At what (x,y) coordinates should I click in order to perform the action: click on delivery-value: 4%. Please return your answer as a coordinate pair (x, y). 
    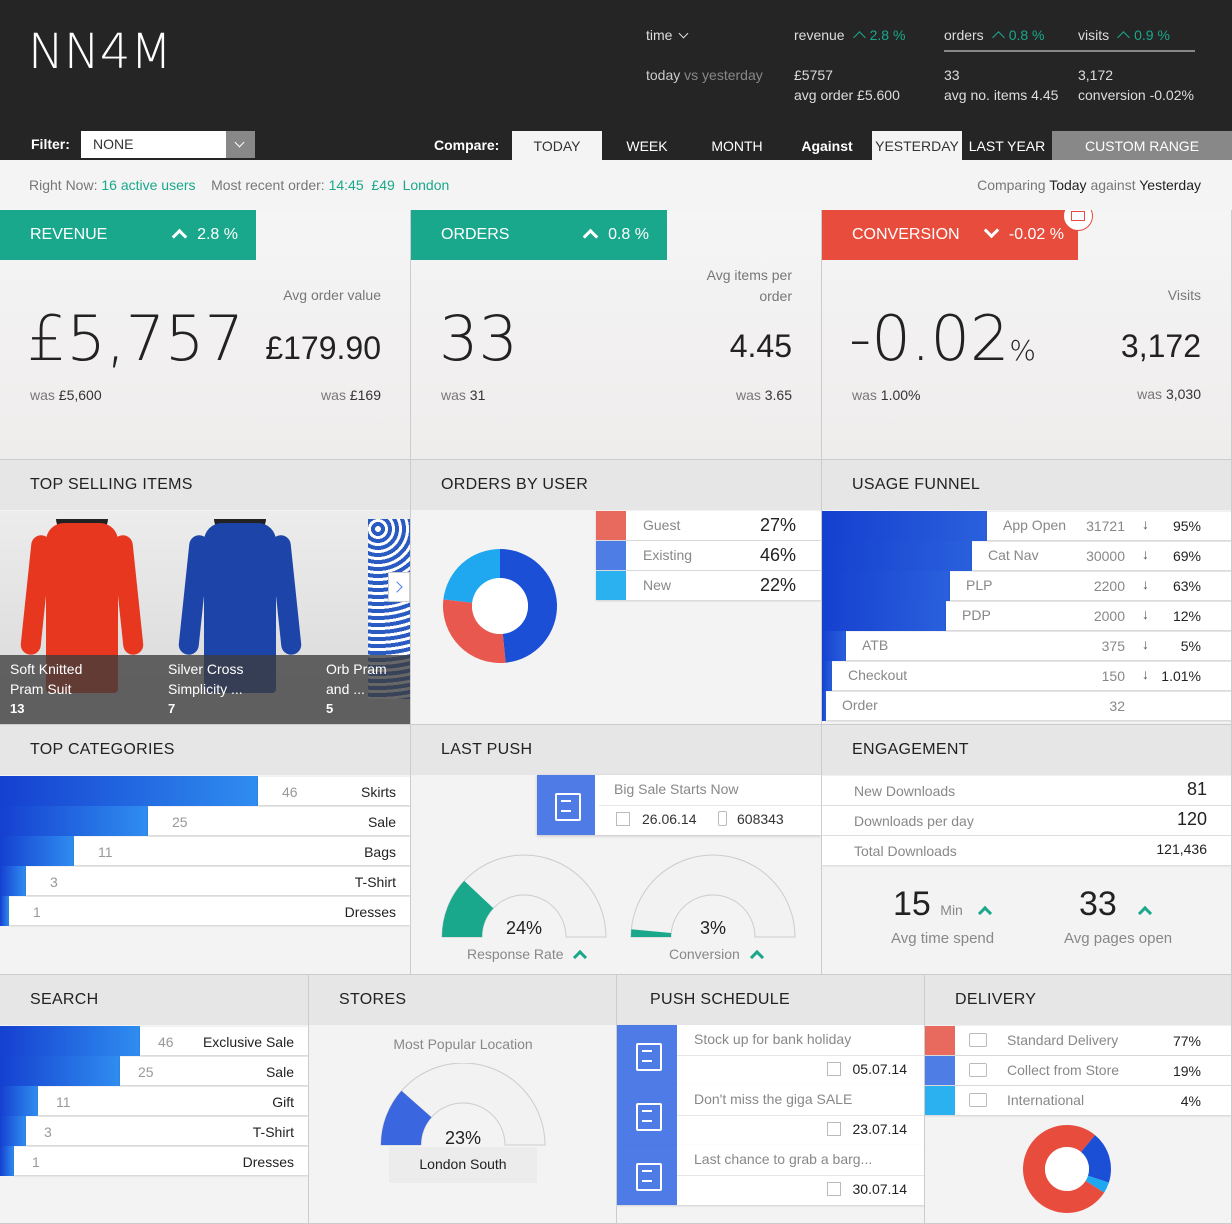
    Looking at the image, I should click on (1190, 1101).